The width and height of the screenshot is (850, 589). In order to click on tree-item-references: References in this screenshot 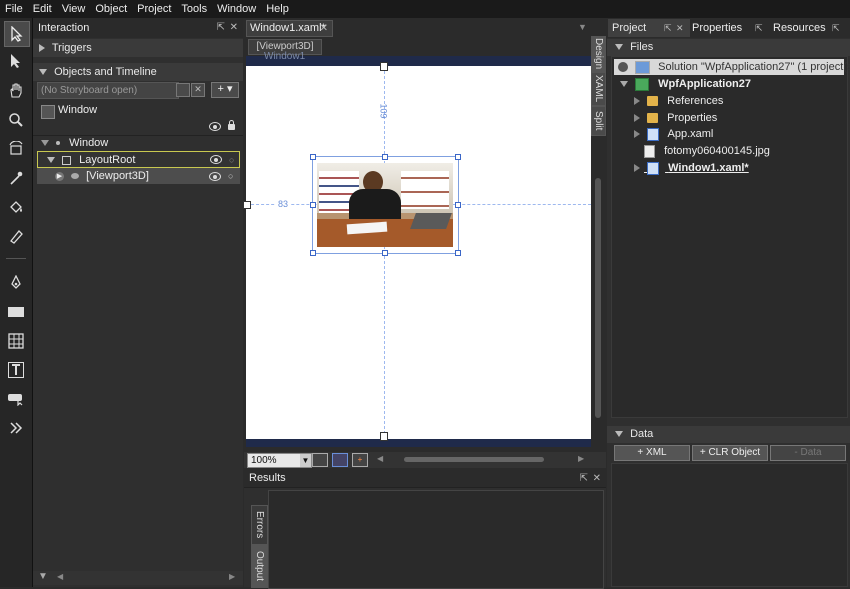, I will do `click(678, 101)`.